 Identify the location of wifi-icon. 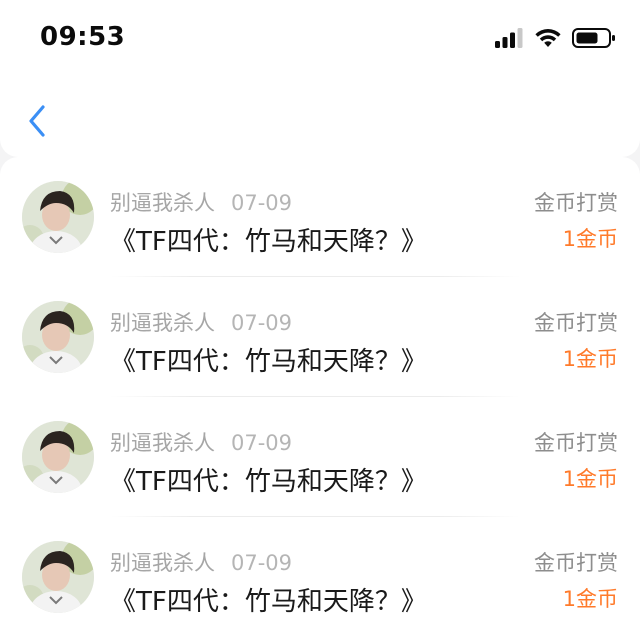
(548, 40).